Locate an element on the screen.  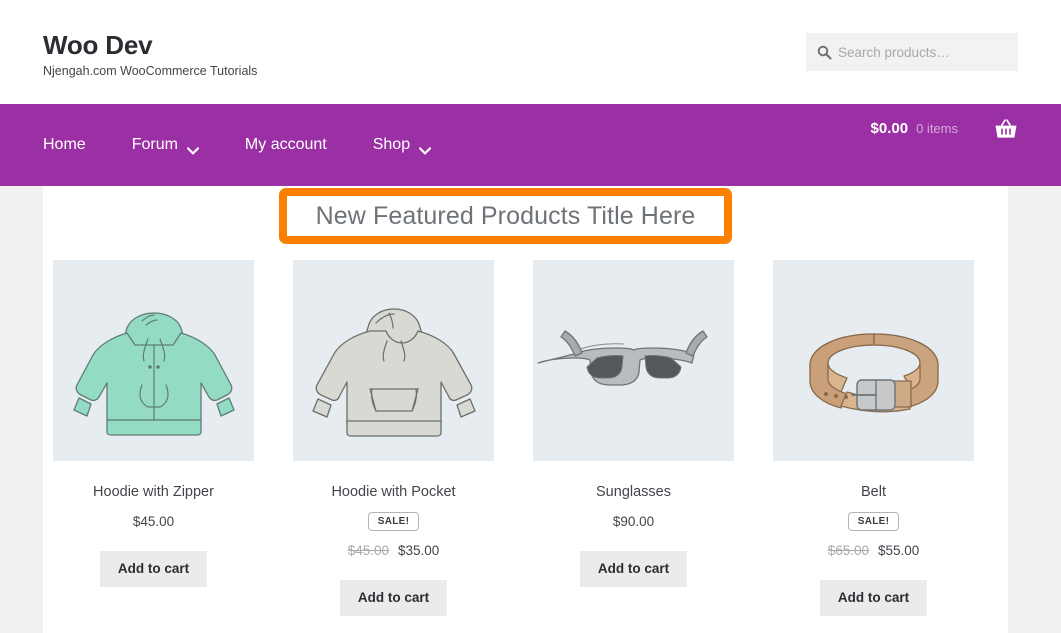
product-title: Hoodie with Zipper is located at coordinates (153, 492).